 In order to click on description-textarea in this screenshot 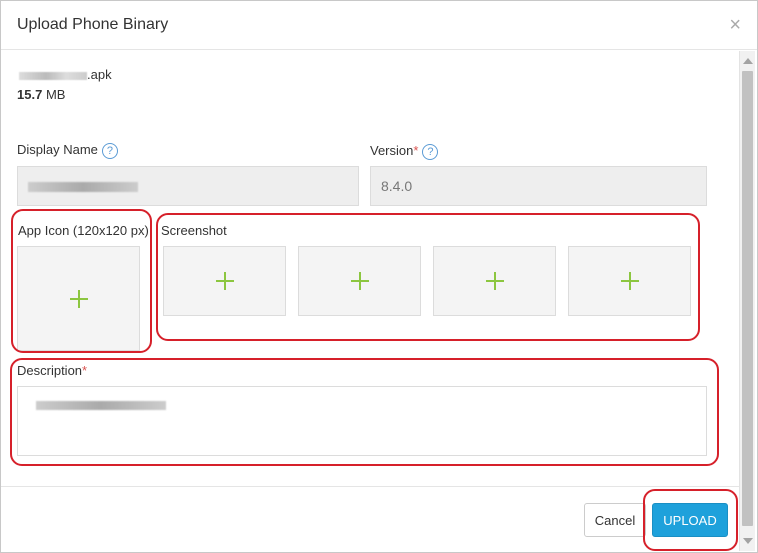, I will do `click(362, 421)`.